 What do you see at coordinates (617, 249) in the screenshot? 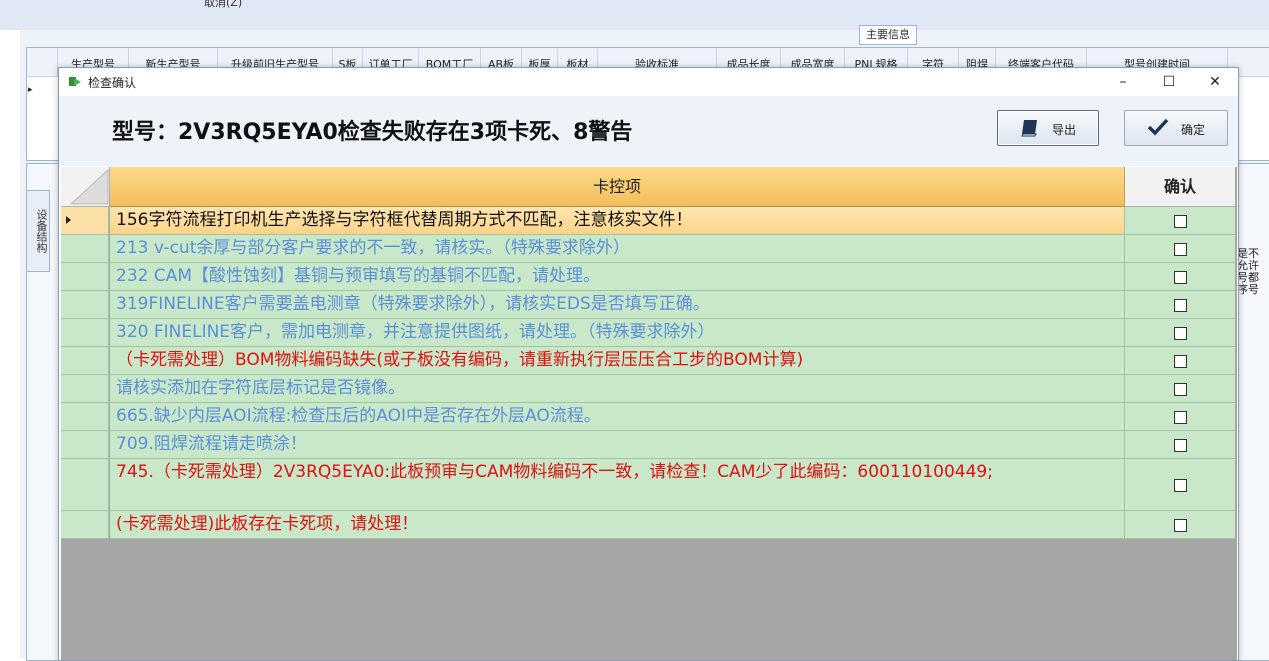
I see `row-text: 213 v-cut余厚与部分客户要求的不一致，请核实。（特殊要求除外）` at bounding box center [617, 249].